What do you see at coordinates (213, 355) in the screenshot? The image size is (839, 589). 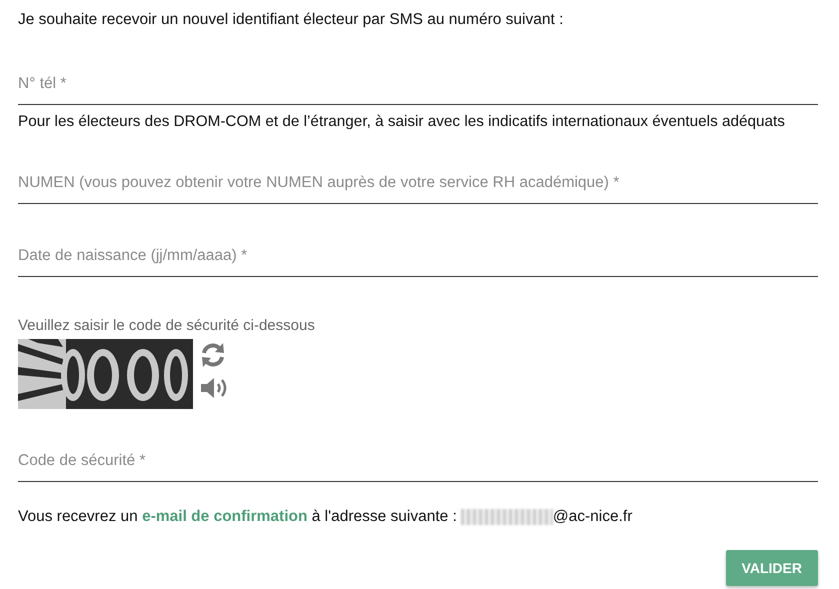 I see `refresh-icon` at bounding box center [213, 355].